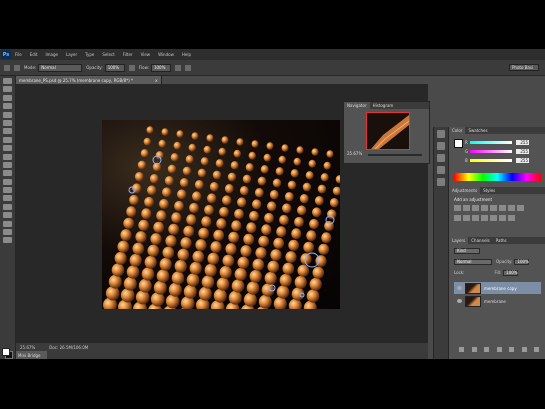 This screenshot has width=545, height=409. I want to click on pen-tool-icon, so click(7, 198).